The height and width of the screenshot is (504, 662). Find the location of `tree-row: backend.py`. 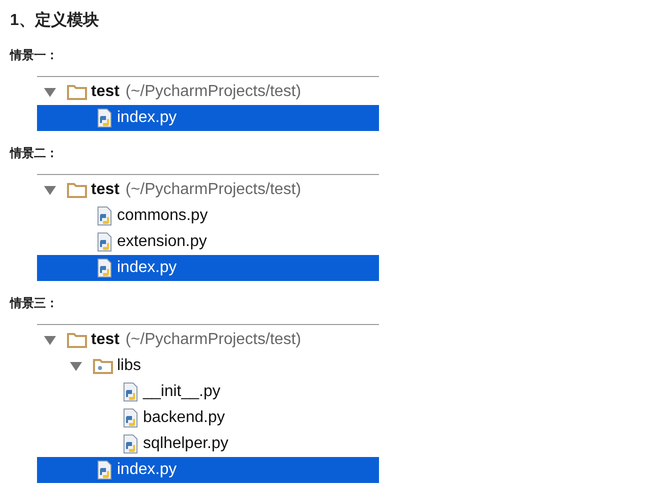

tree-row: backend.py is located at coordinates (208, 418).